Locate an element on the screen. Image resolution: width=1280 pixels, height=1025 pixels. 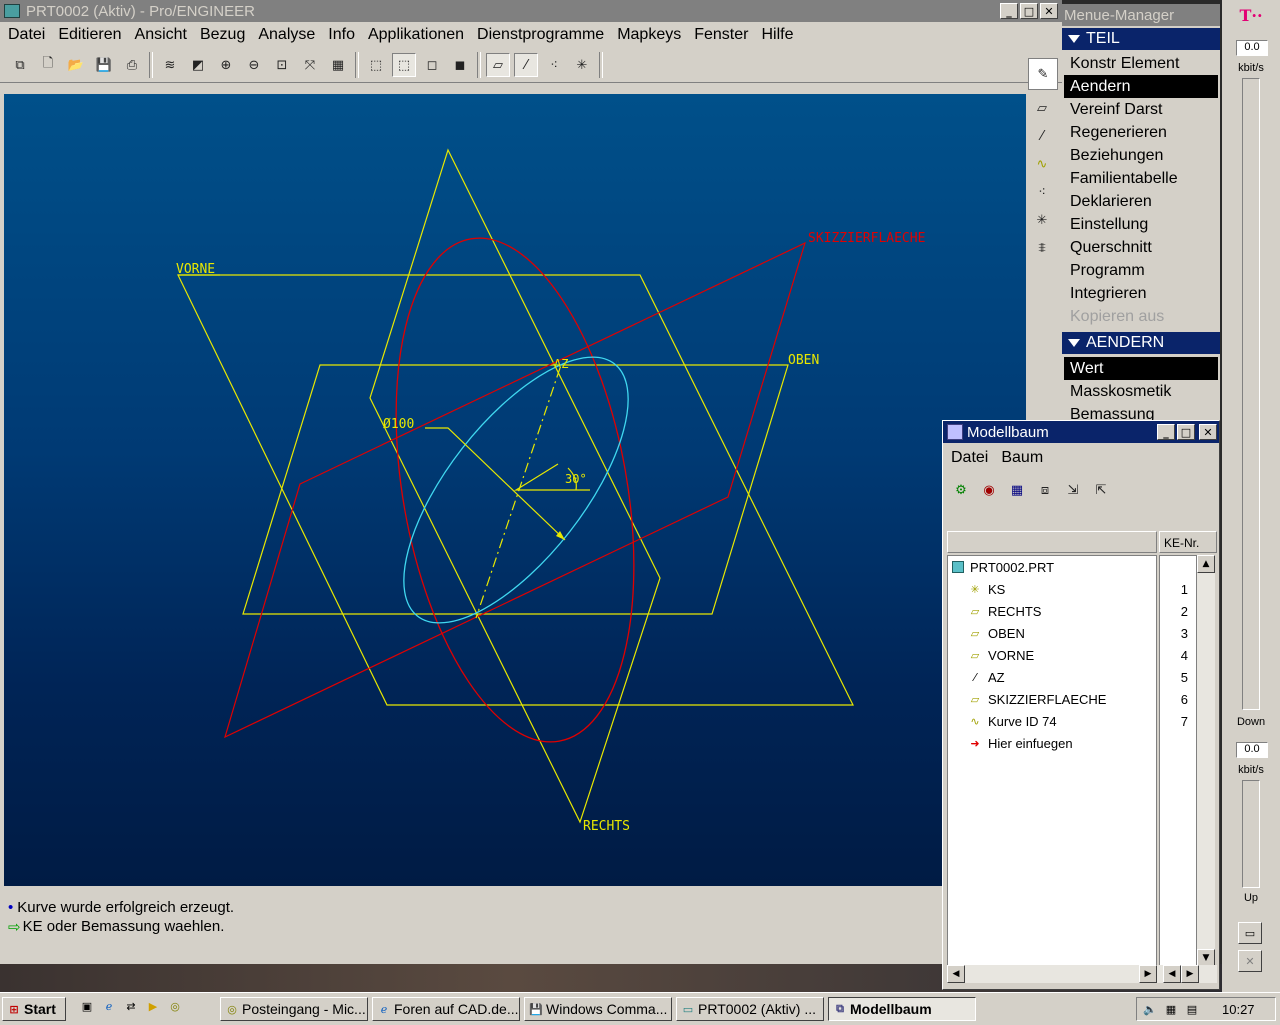
select-window-icon: ⧉ is located at coordinates (20, 65).